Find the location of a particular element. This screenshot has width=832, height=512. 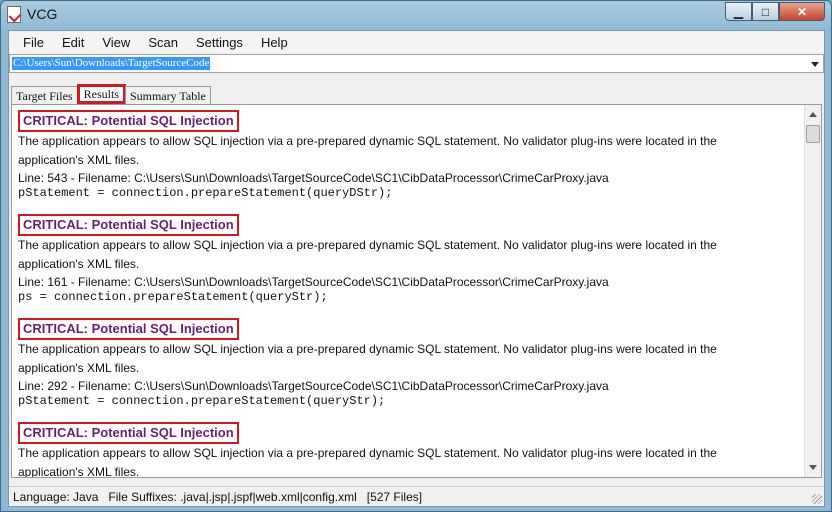

minimize-icon: ▁ is located at coordinates (738, 11).